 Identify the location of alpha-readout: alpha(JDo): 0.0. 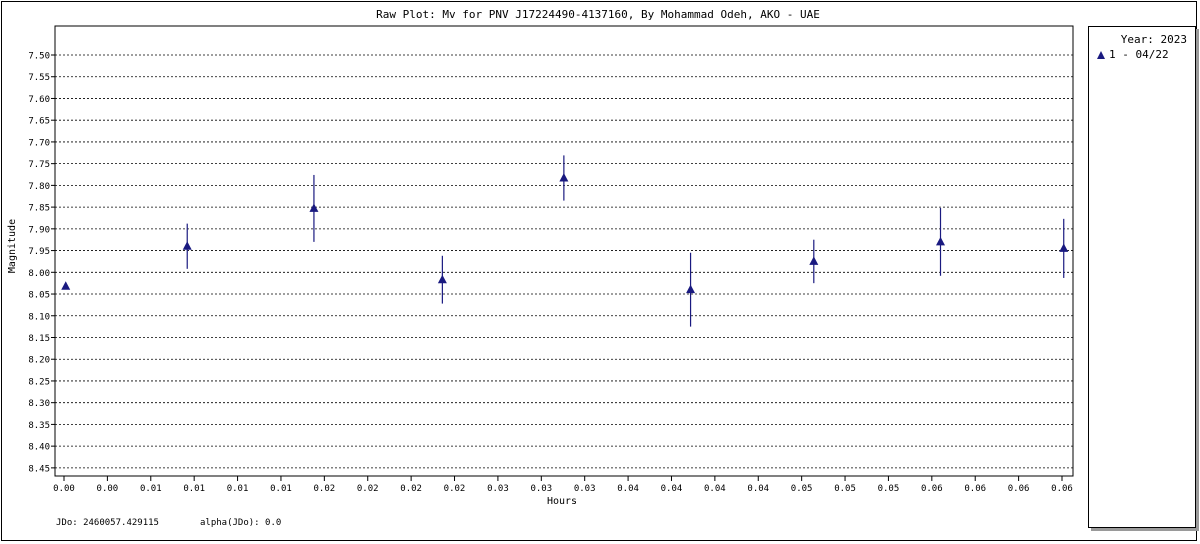
(241, 523).